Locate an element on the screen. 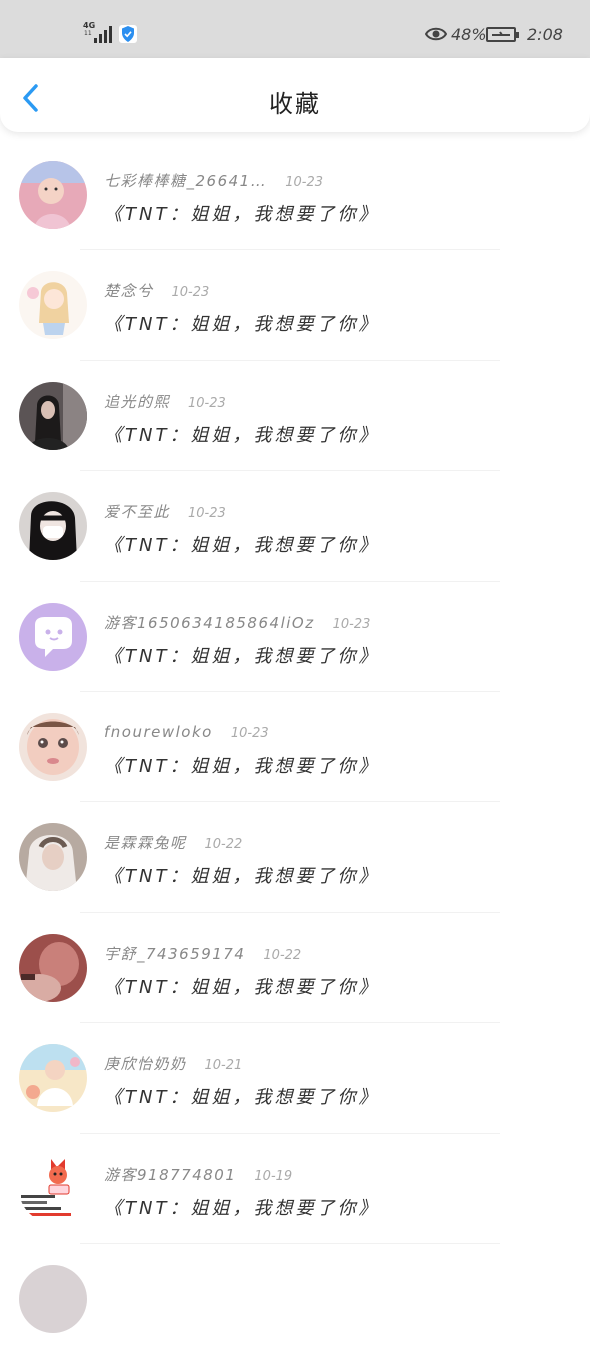 The width and height of the screenshot is (590, 1354). page-title: 收藏 is located at coordinates (295, 104).